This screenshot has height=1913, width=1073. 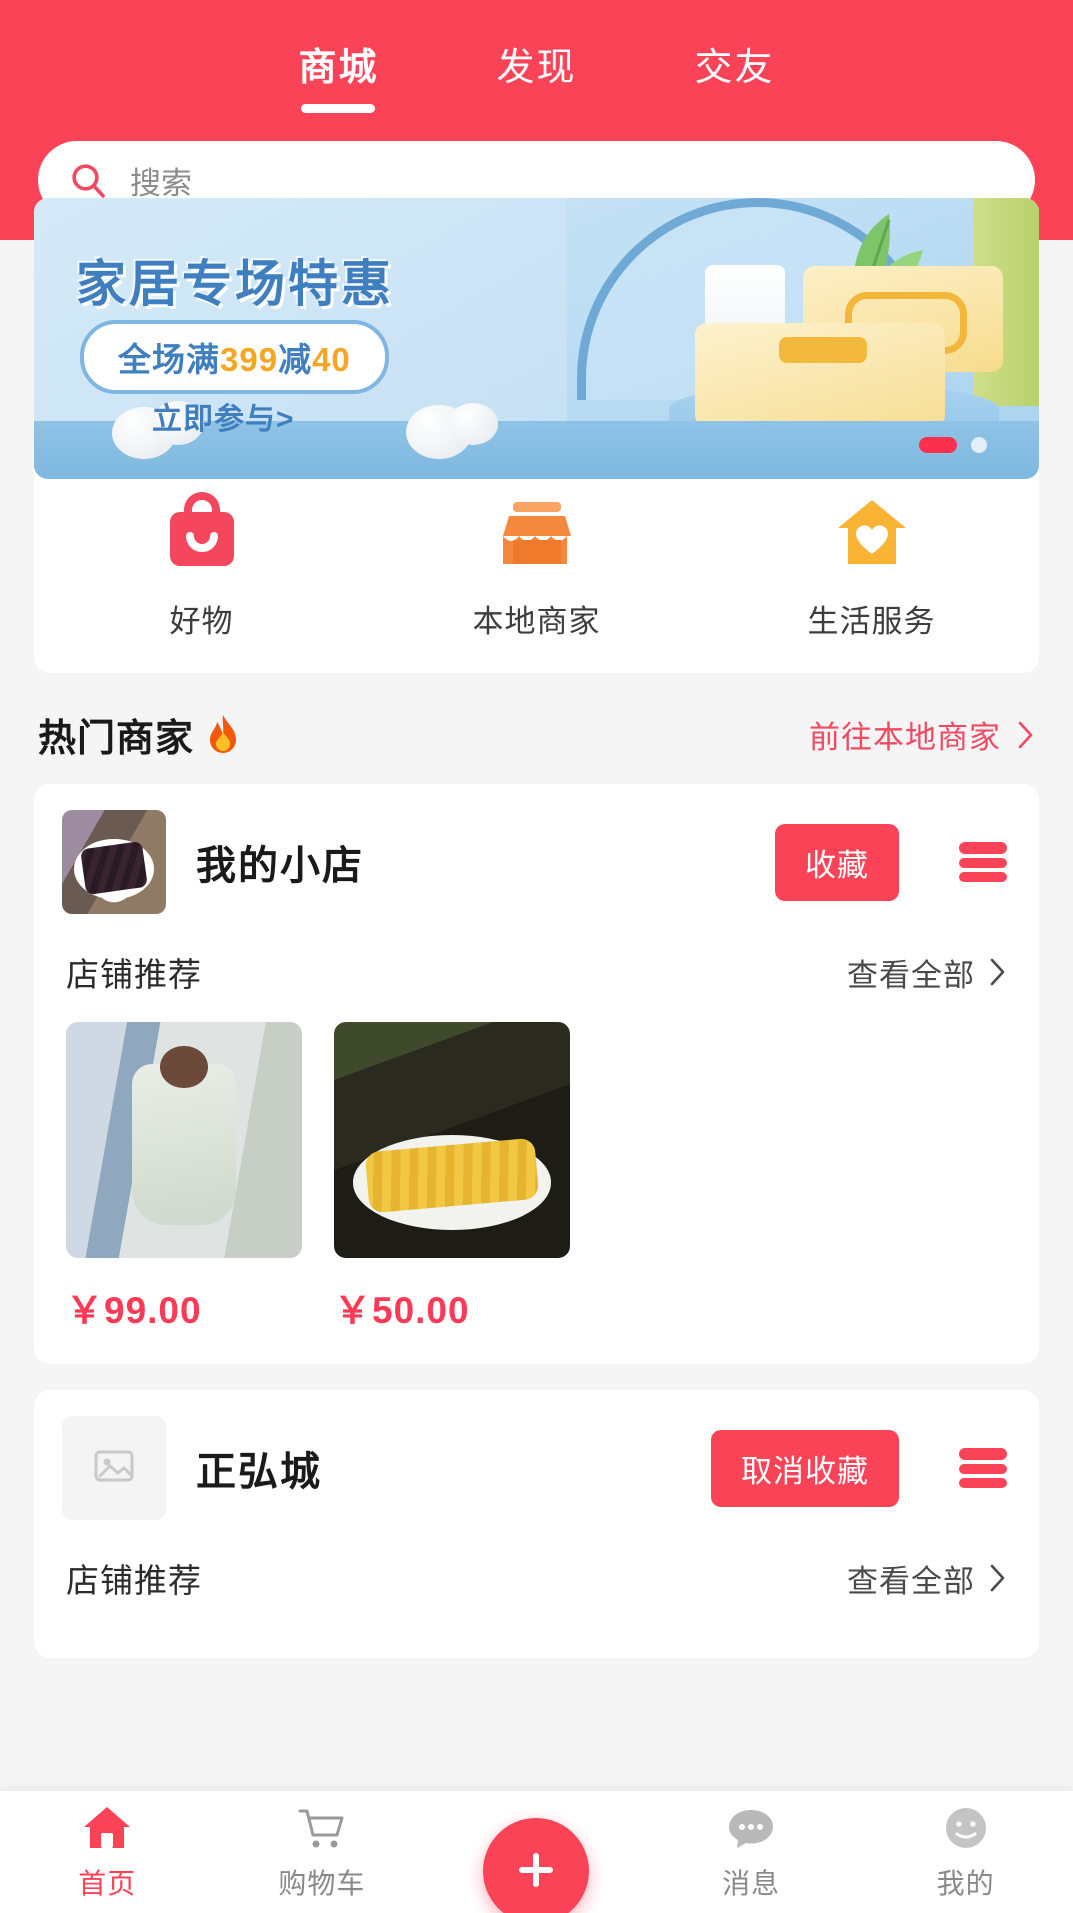 What do you see at coordinates (107, 1828) in the screenshot?
I see `home-icon` at bounding box center [107, 1828].